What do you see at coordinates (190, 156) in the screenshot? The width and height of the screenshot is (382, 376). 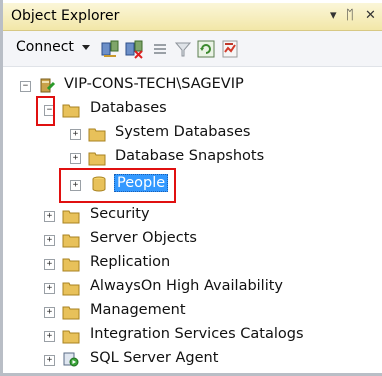 I see `database-snapshots-label: Database Snapshots` at bounding box center [190, 156].